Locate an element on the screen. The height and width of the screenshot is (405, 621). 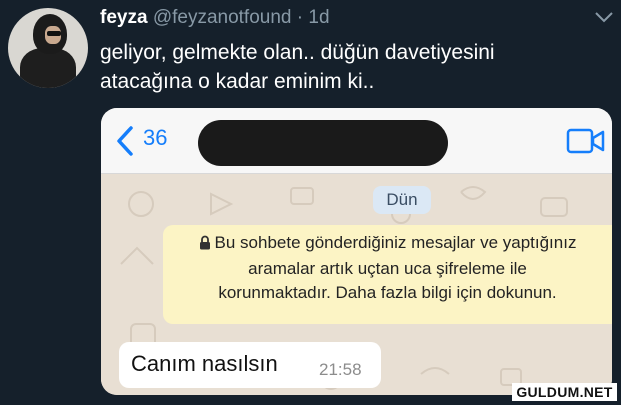
chevron-down-icon is located at coordinates (604, 19).